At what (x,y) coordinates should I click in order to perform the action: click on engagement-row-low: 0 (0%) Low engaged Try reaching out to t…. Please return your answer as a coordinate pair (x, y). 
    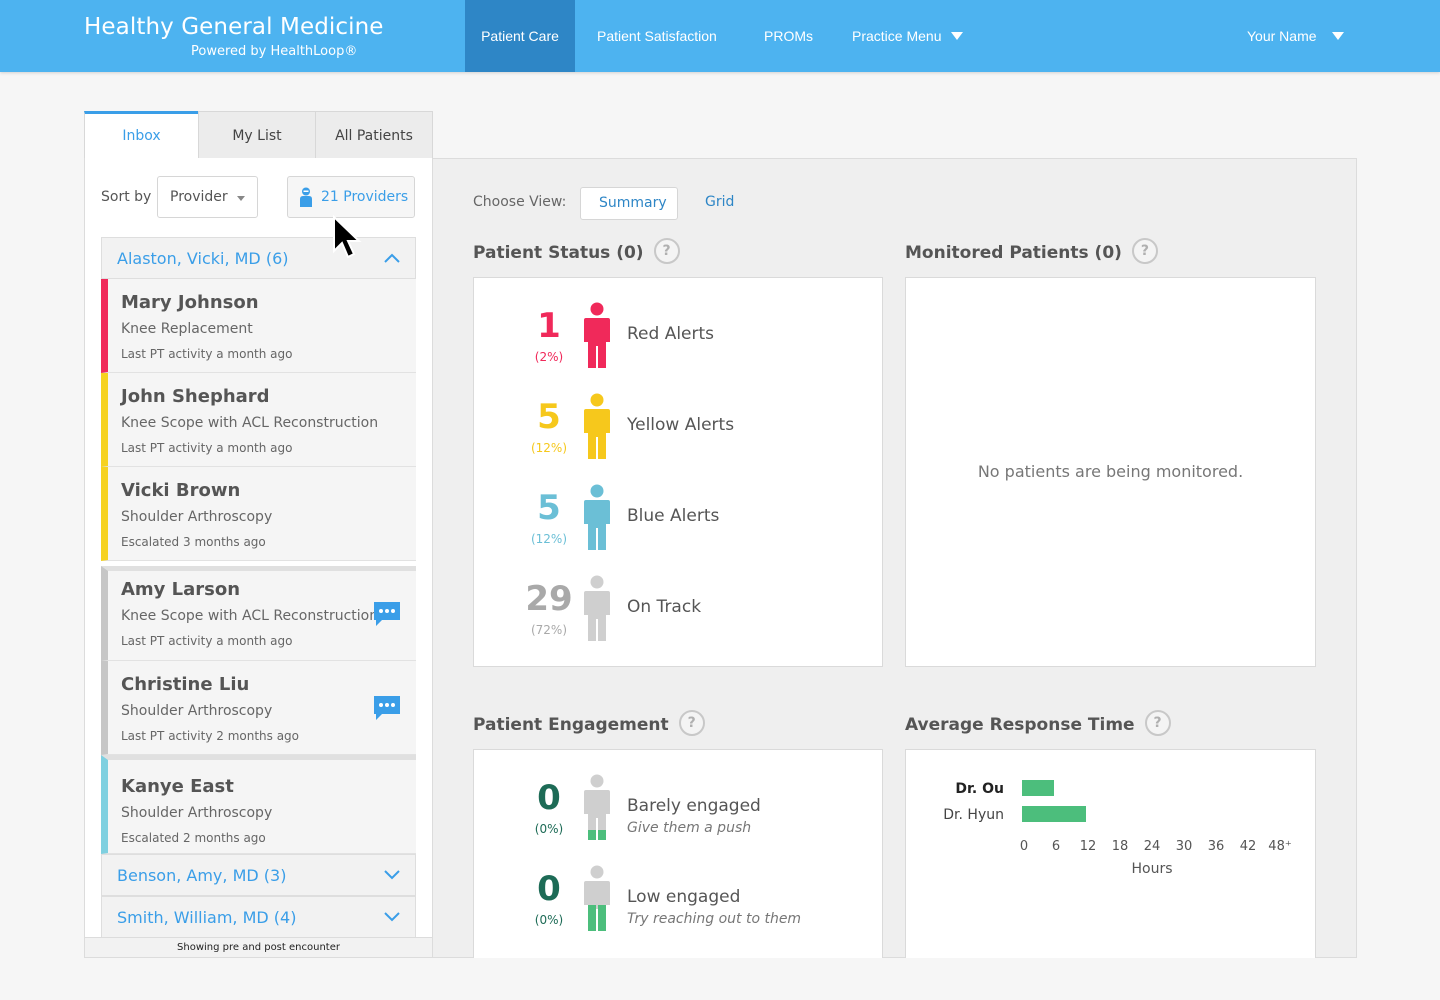
    Looking at the image, I should click on (678, 905).